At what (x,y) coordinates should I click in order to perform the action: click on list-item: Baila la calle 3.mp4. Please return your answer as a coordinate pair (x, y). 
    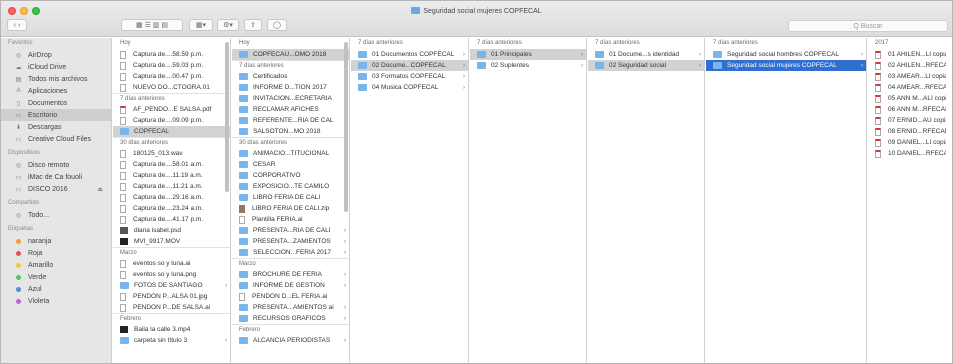
    Looking at the image, I should click on (171, 329).